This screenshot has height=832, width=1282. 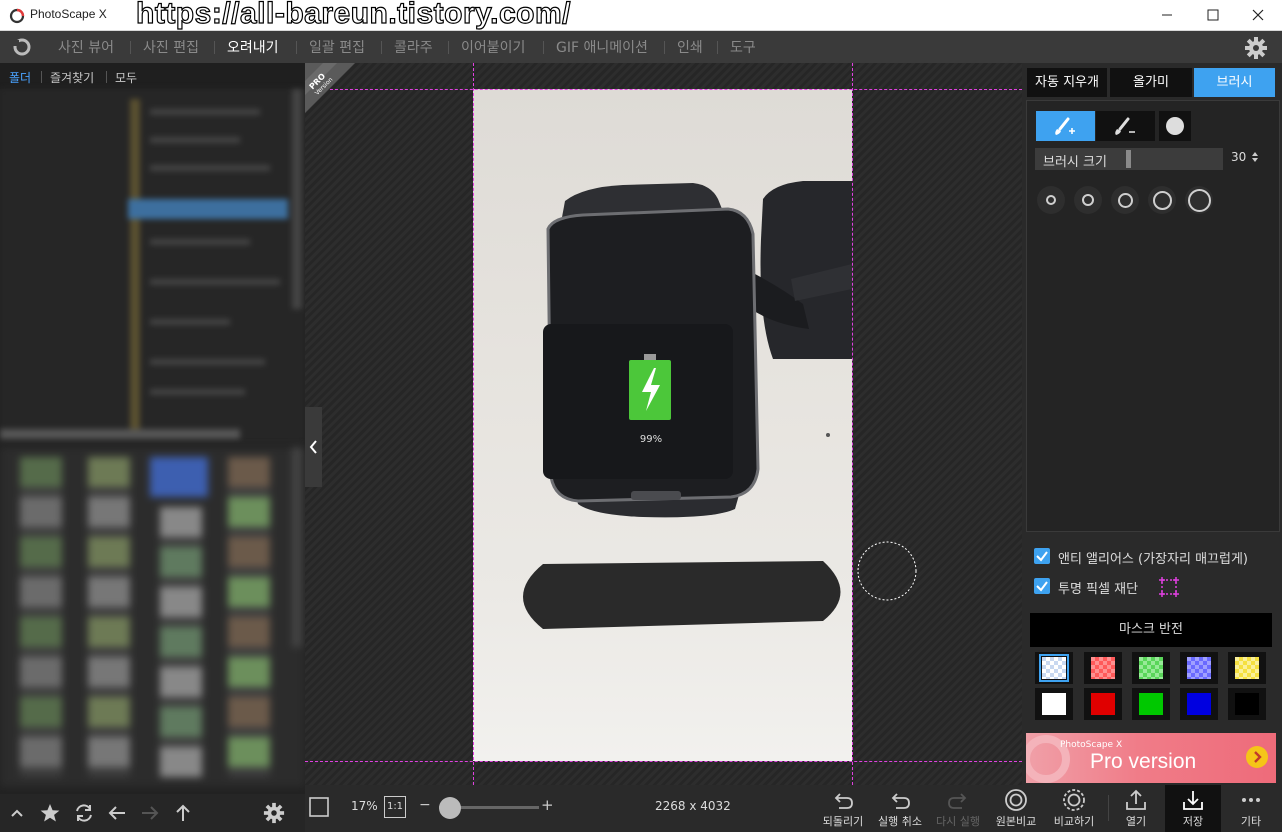 I want to click on crop-guide-left, so click(x=473, y=424).